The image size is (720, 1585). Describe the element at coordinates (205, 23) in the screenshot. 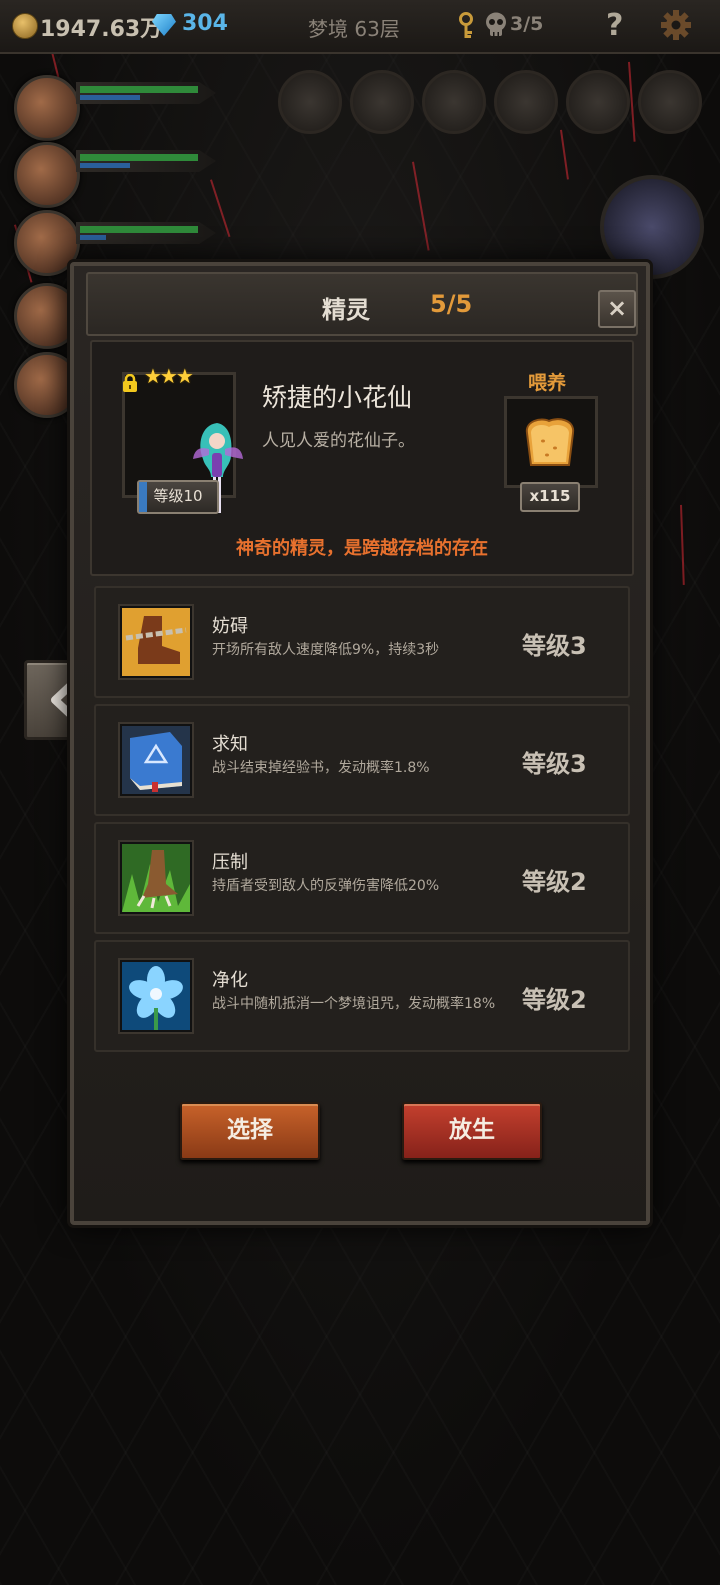

I see `gem-amount: 304` at that location.